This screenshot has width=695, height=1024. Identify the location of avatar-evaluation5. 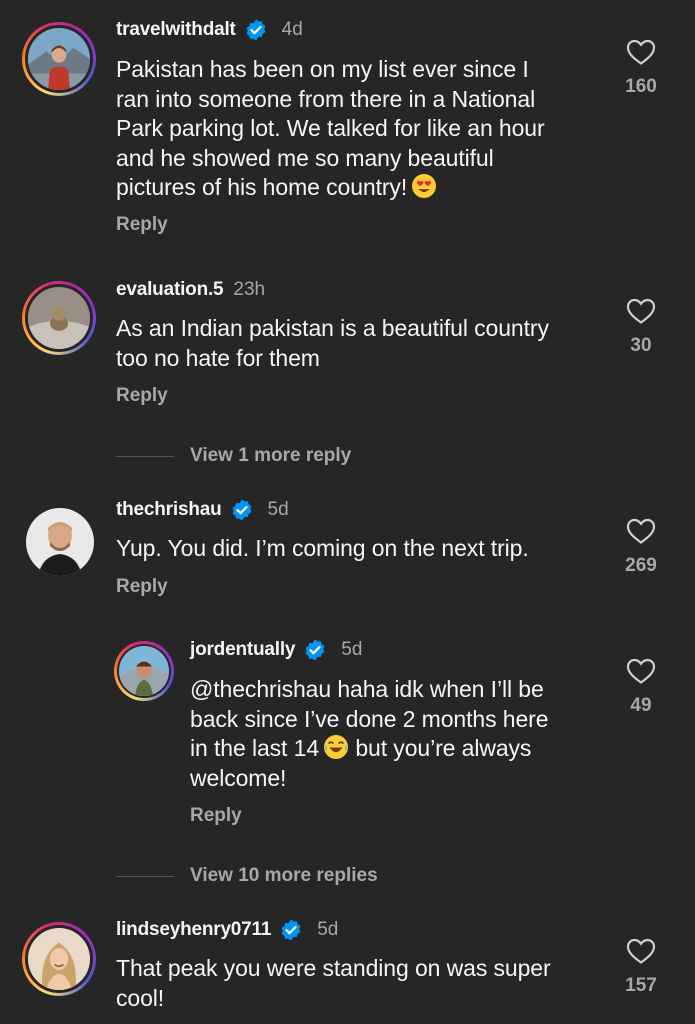
(59, 318).